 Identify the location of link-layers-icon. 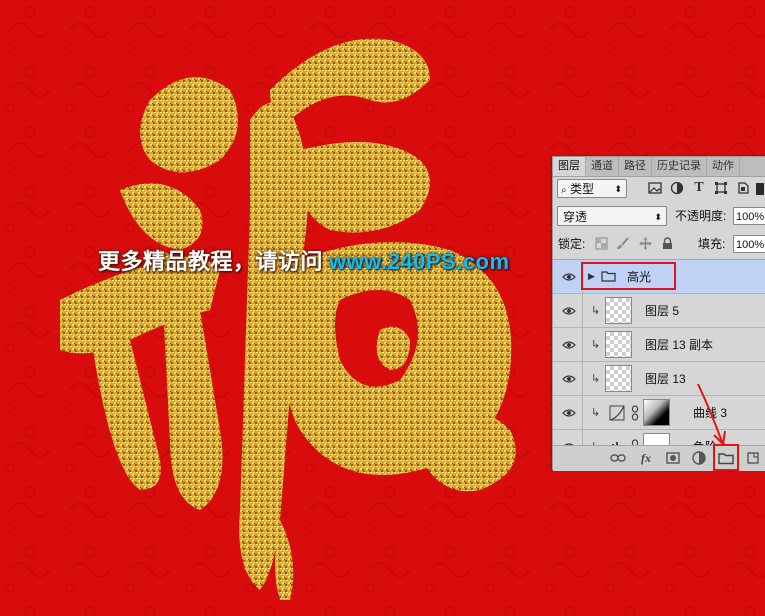
(618, 458).